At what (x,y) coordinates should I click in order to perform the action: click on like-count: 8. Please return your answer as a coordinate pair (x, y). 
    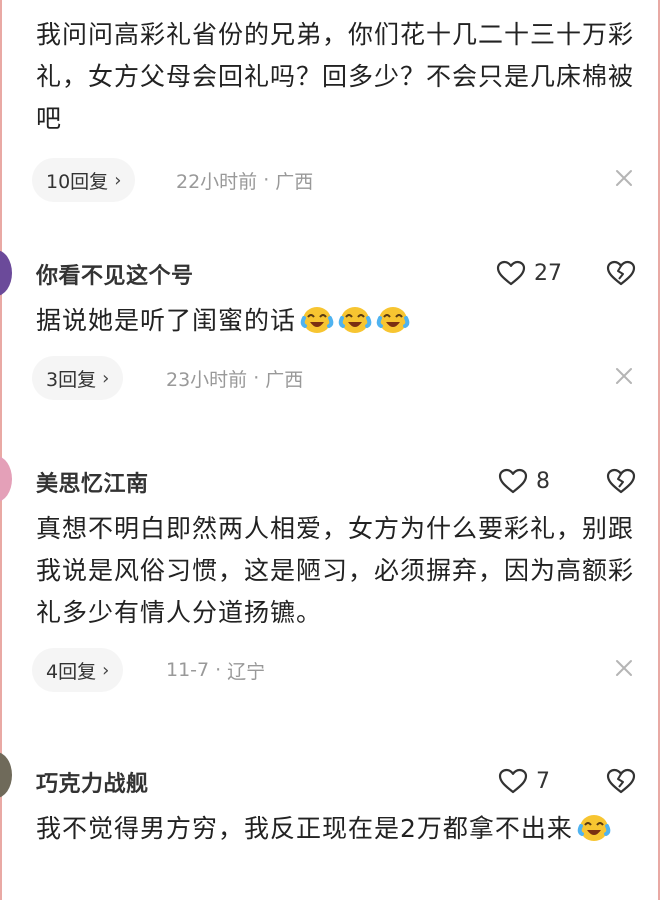
    Looking at the image, I should click on (543, 481).